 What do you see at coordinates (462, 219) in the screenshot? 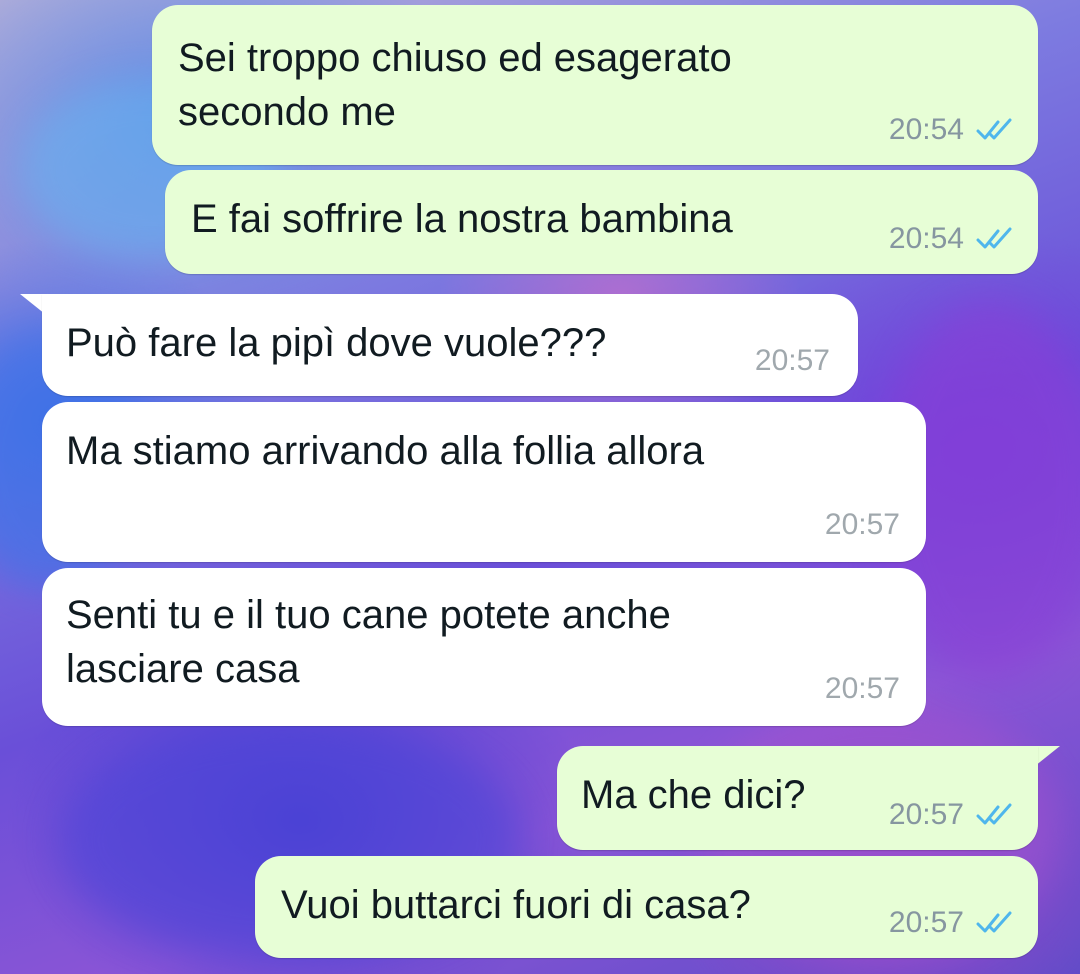
I see `message-text: E fai soffrire la nostra bambina` at bounding box center [462, 219].